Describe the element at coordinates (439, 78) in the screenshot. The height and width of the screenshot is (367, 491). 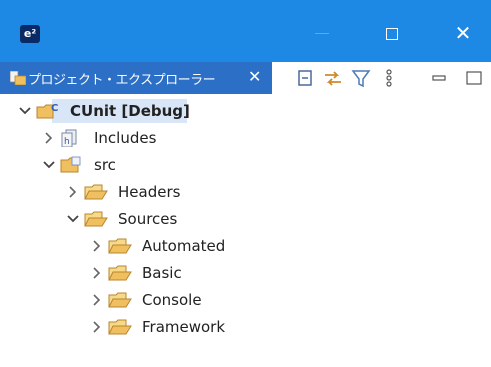
I see `minimize-view-icon` at that location.